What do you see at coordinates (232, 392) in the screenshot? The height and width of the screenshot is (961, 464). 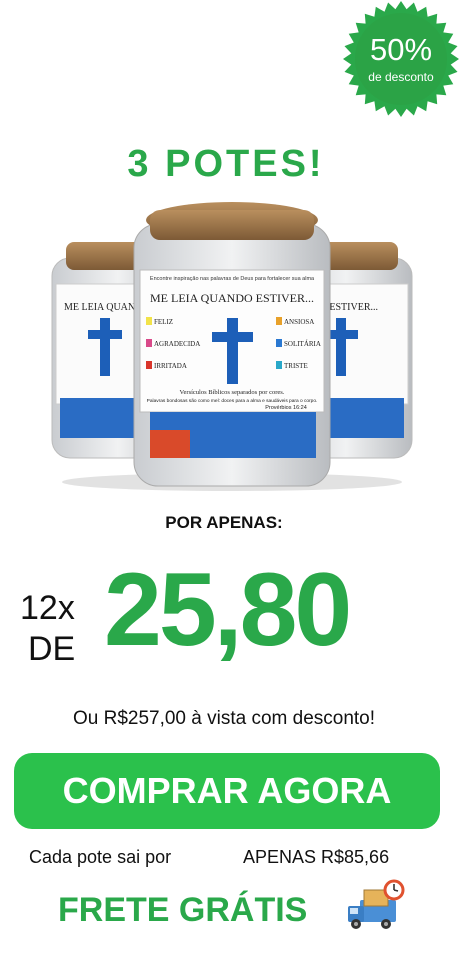 I see `svg-text:Versículos Bíblicos separados: Versículos Bíblicos separados por cores.` at bounding box center [232, 392].